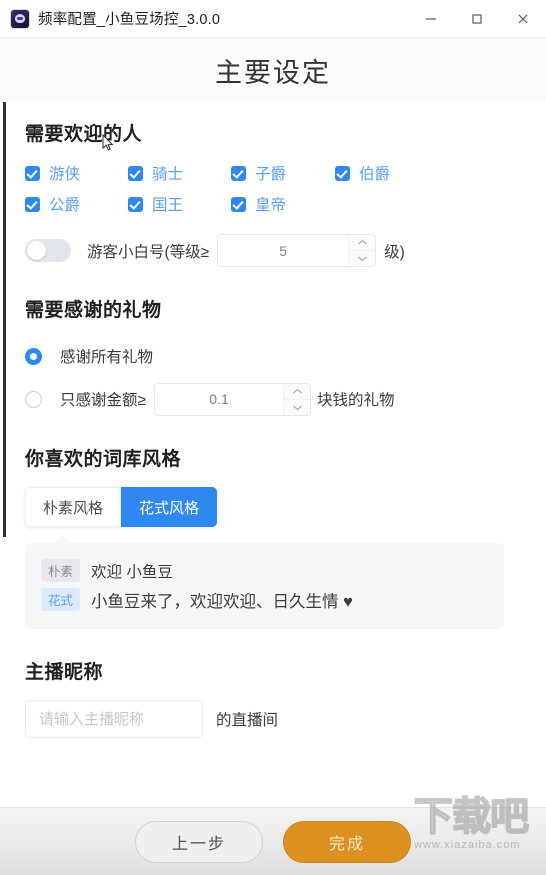 The width and height of the screenshot is (546, 875). I want to click on checkbox-item: 游侠, so click(76, 173).